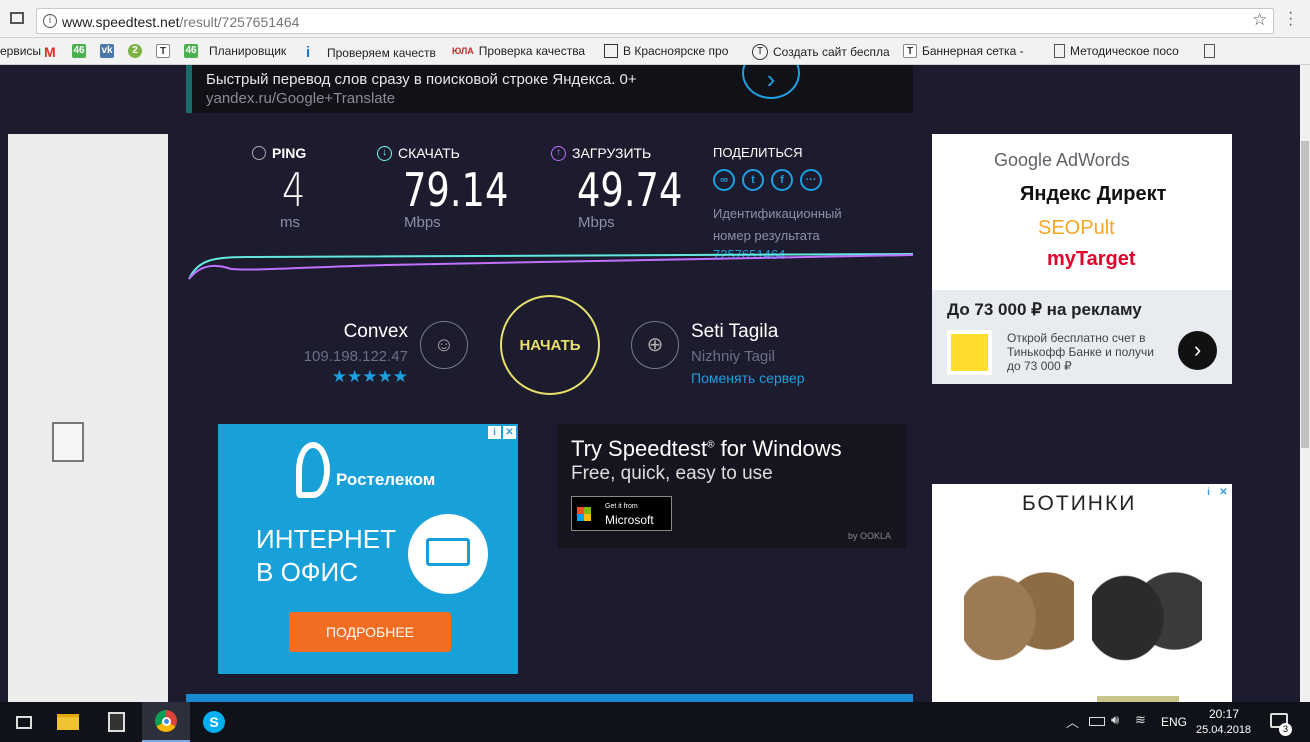  What do you see at coordinates (1091, 259) in the screenshot?
I see `mytarget-logo: myTarget` at bounding box center [1091, 259].